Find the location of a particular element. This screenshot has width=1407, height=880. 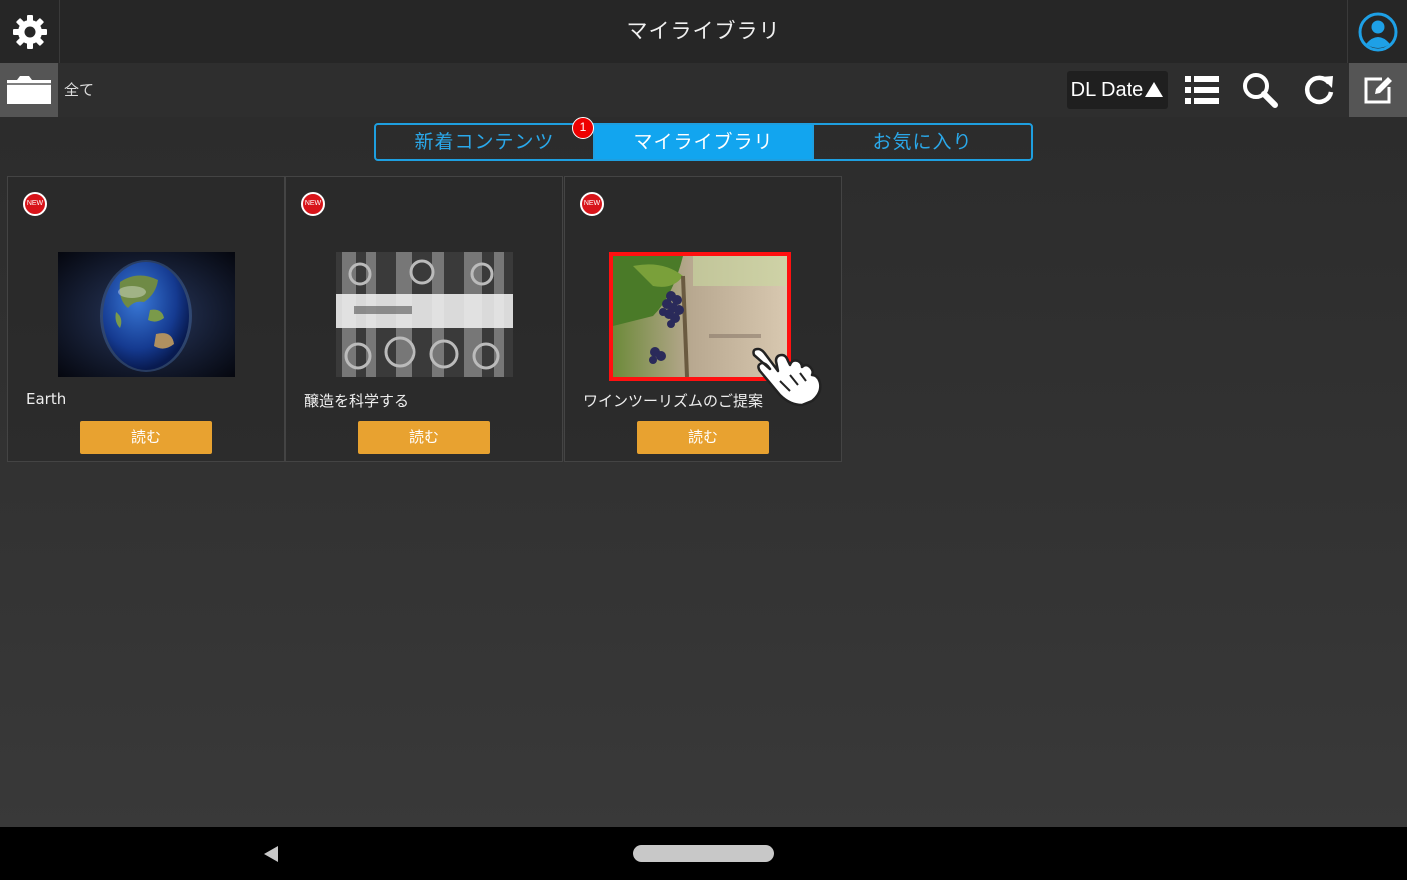

filter-label: 全て is located at coordinates (79, 90).